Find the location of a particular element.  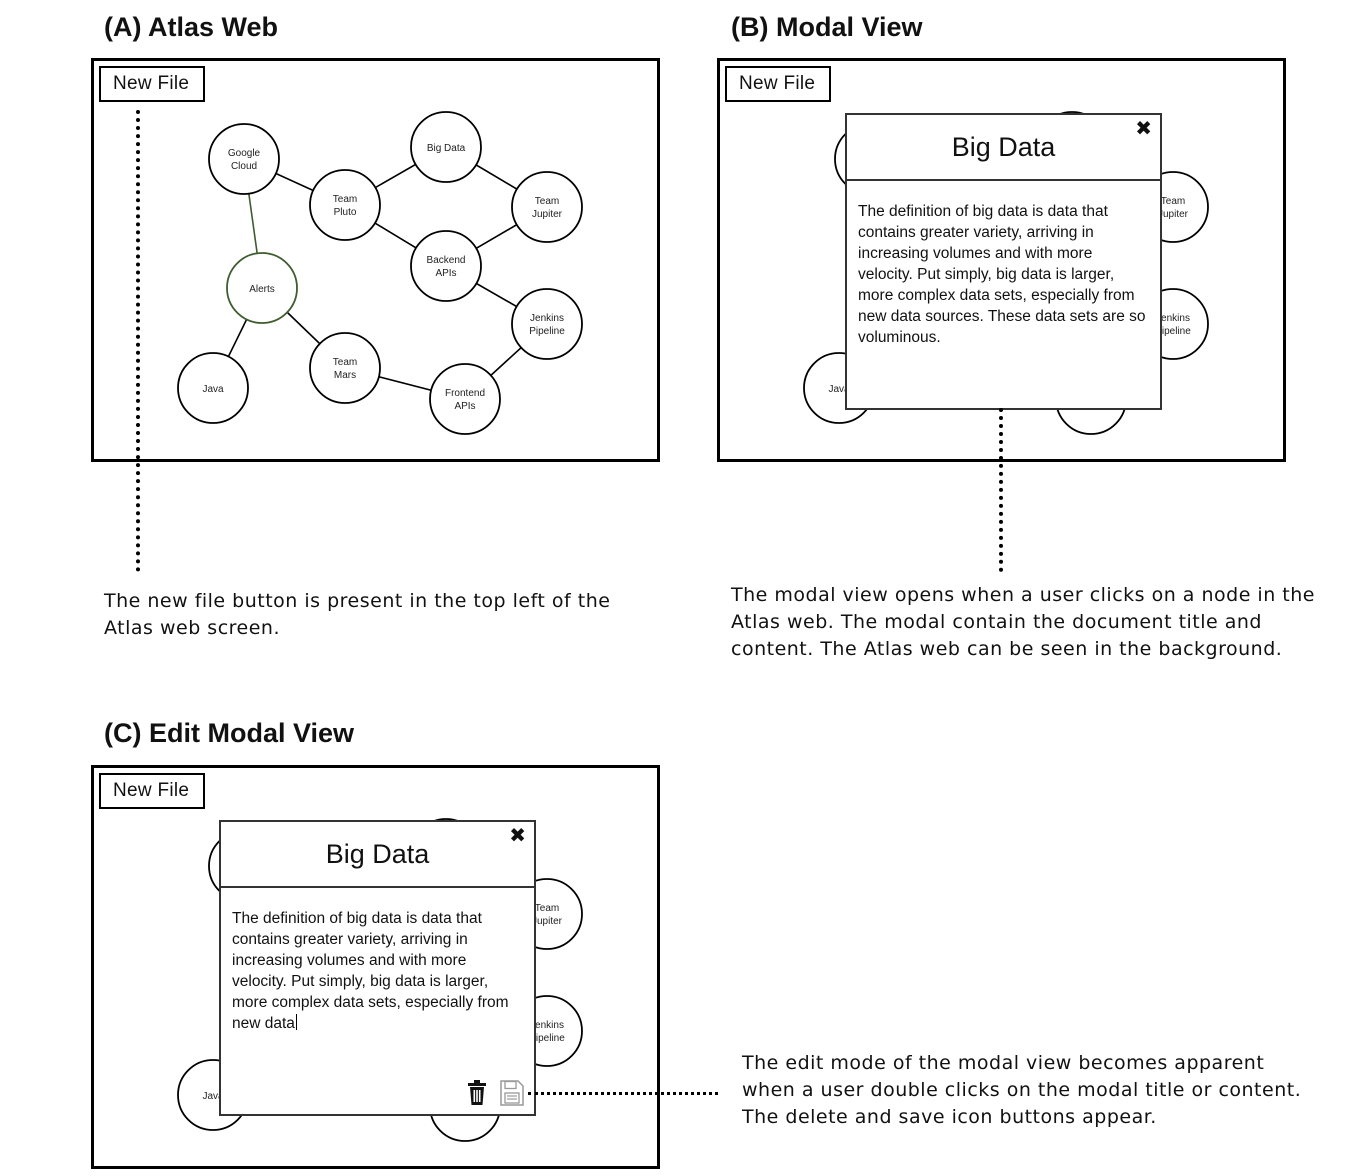

node-label: Pluto is located at coordinates (345, 212).